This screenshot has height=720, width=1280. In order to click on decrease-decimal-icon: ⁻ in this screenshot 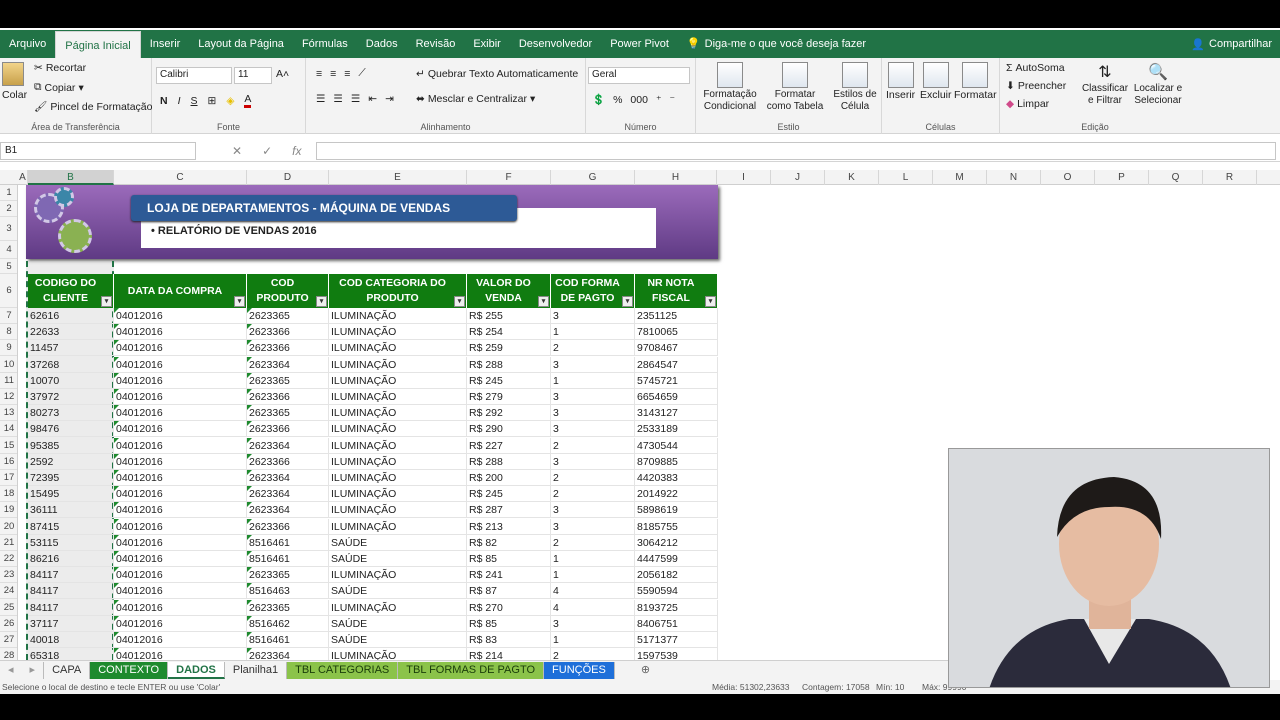, I will do `click(673, 100)`.